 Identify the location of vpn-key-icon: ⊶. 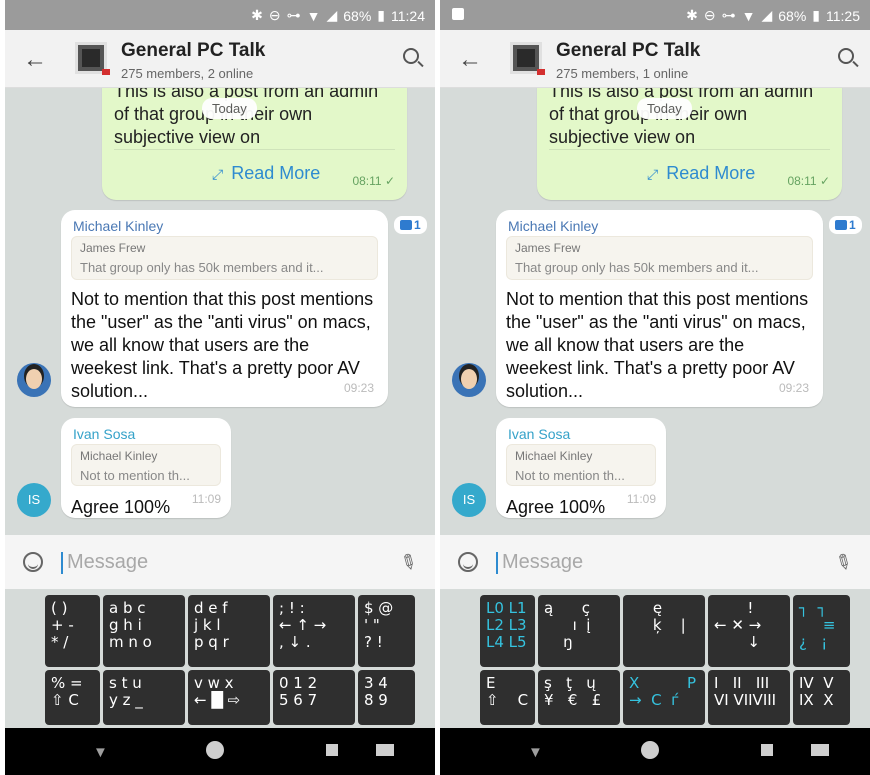
(293, 15).